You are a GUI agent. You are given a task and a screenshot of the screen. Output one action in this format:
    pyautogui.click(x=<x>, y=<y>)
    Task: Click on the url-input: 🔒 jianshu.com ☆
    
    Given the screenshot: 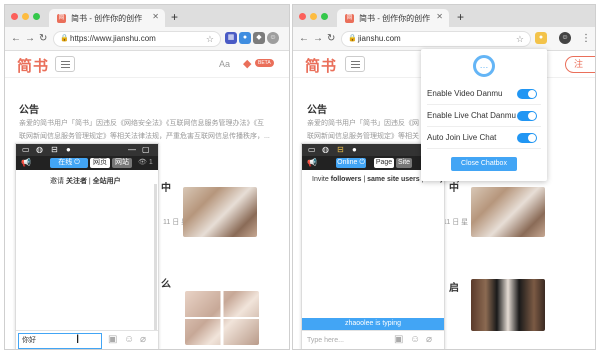 What is the action you would take?
    pyautogui.click(x=436, y=39)
    